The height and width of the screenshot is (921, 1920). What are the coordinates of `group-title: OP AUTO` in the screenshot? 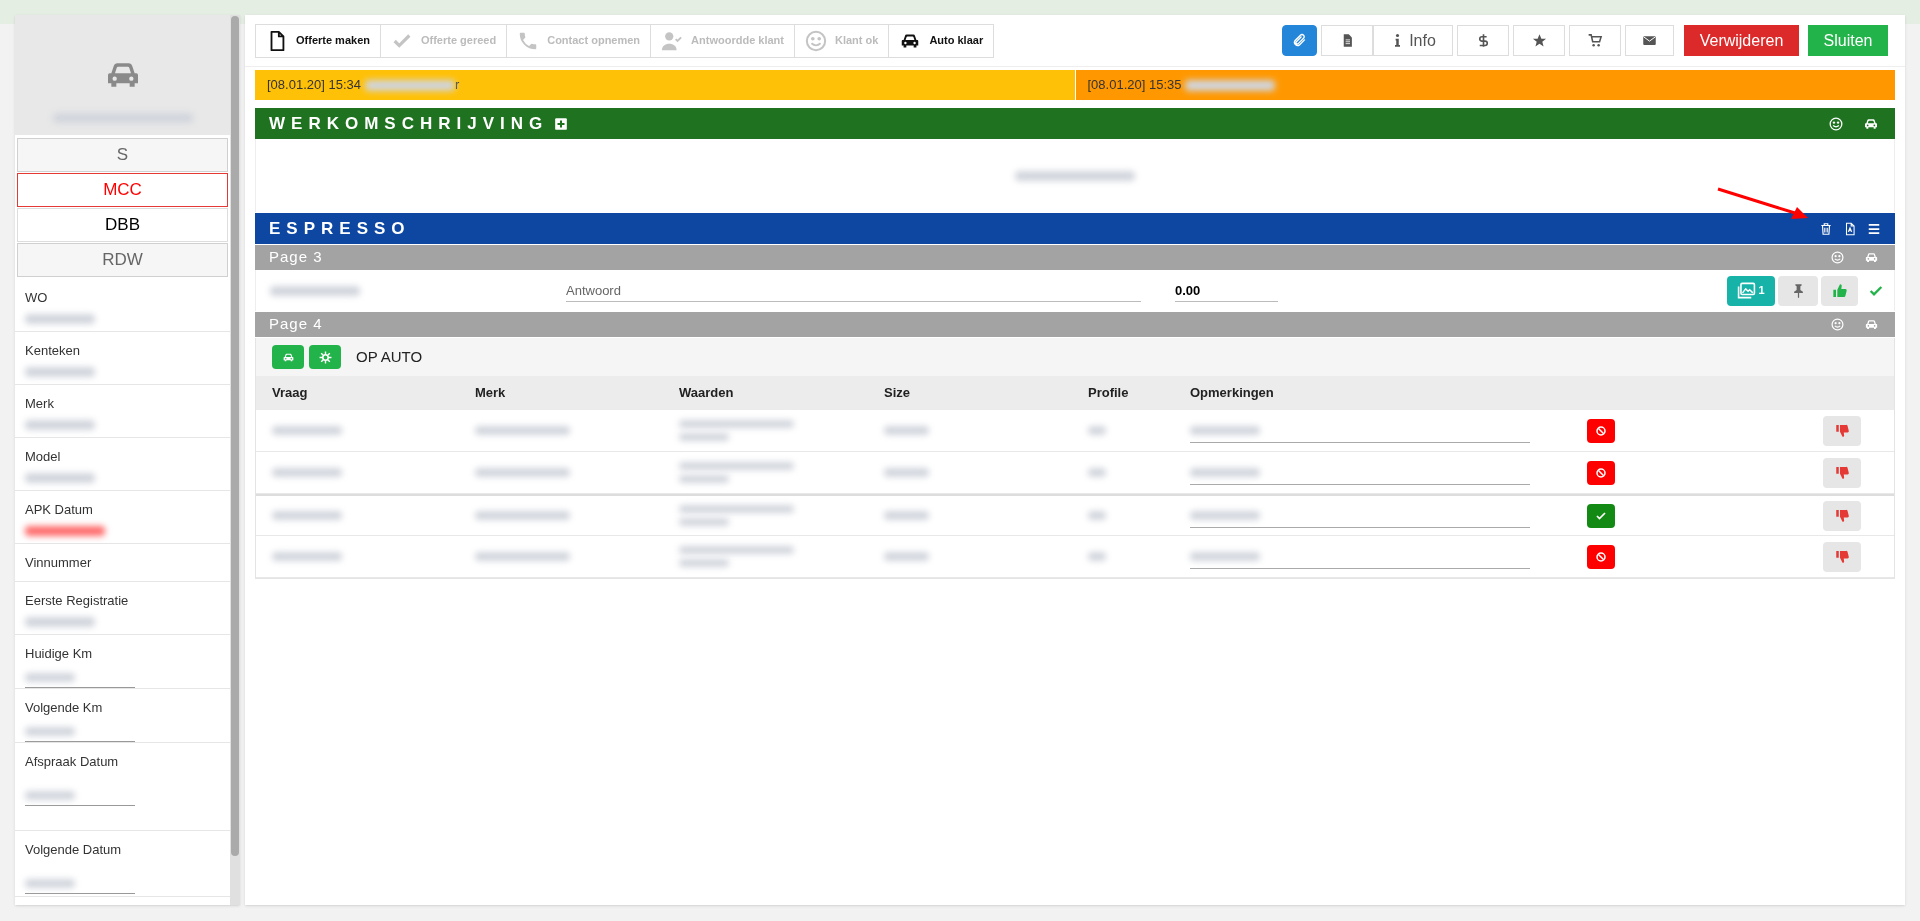 It's located at (389, 356).